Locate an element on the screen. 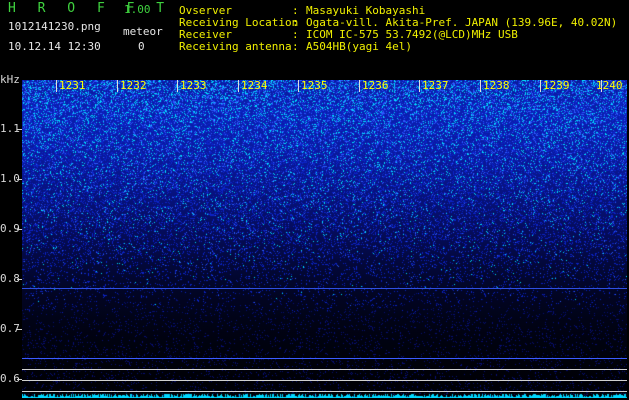 The image size is (629, 400). app-version: 1.00 is located at coordinates (137, 9).